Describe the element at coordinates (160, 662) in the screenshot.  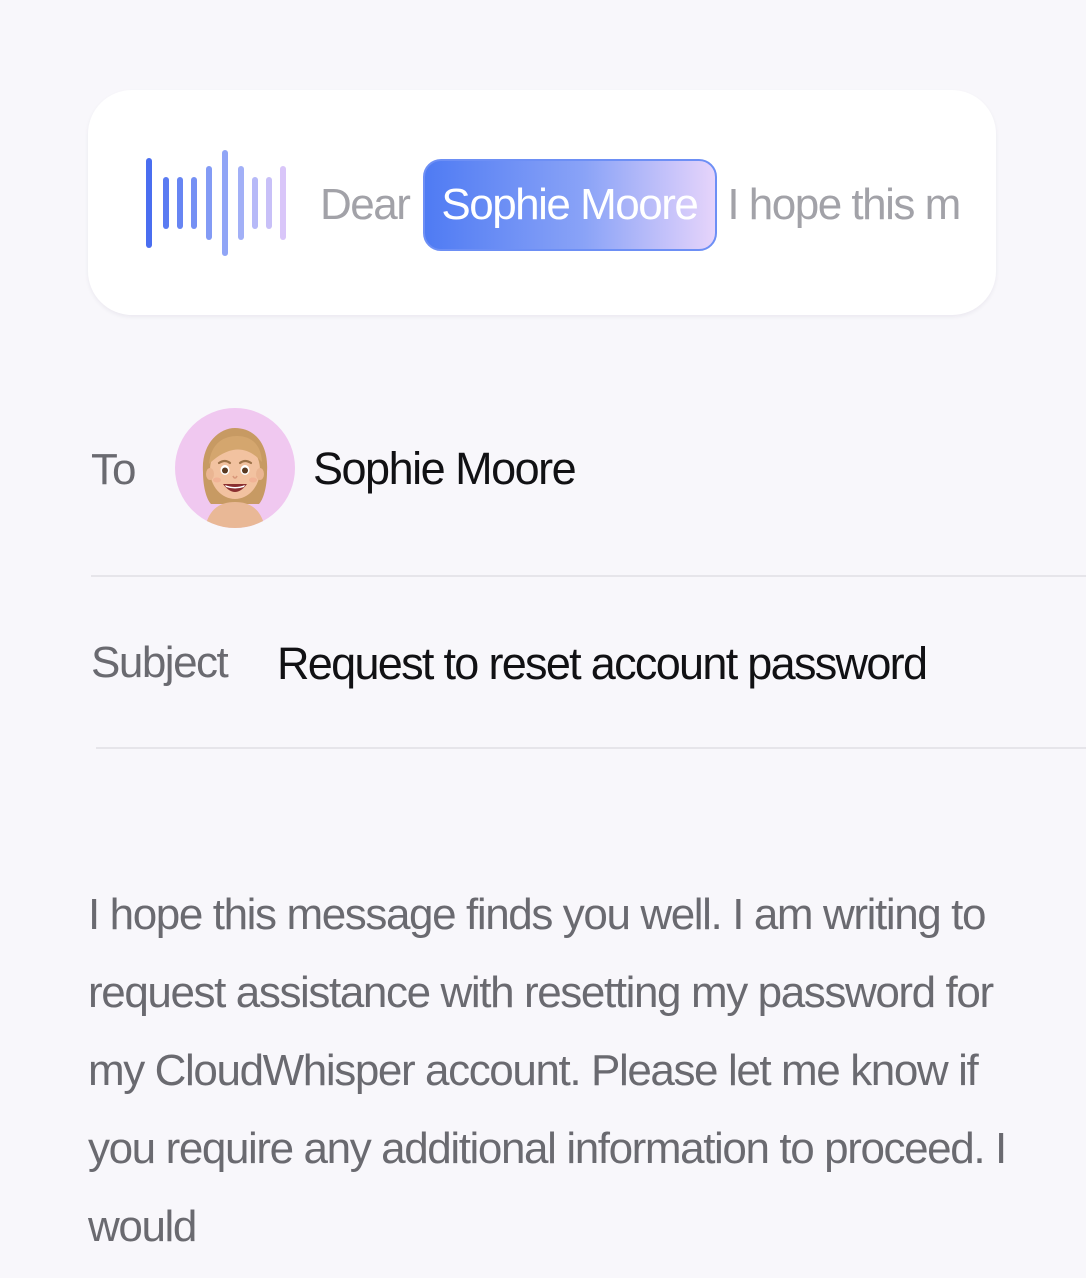
I see `subject-label: Subject` at that location.